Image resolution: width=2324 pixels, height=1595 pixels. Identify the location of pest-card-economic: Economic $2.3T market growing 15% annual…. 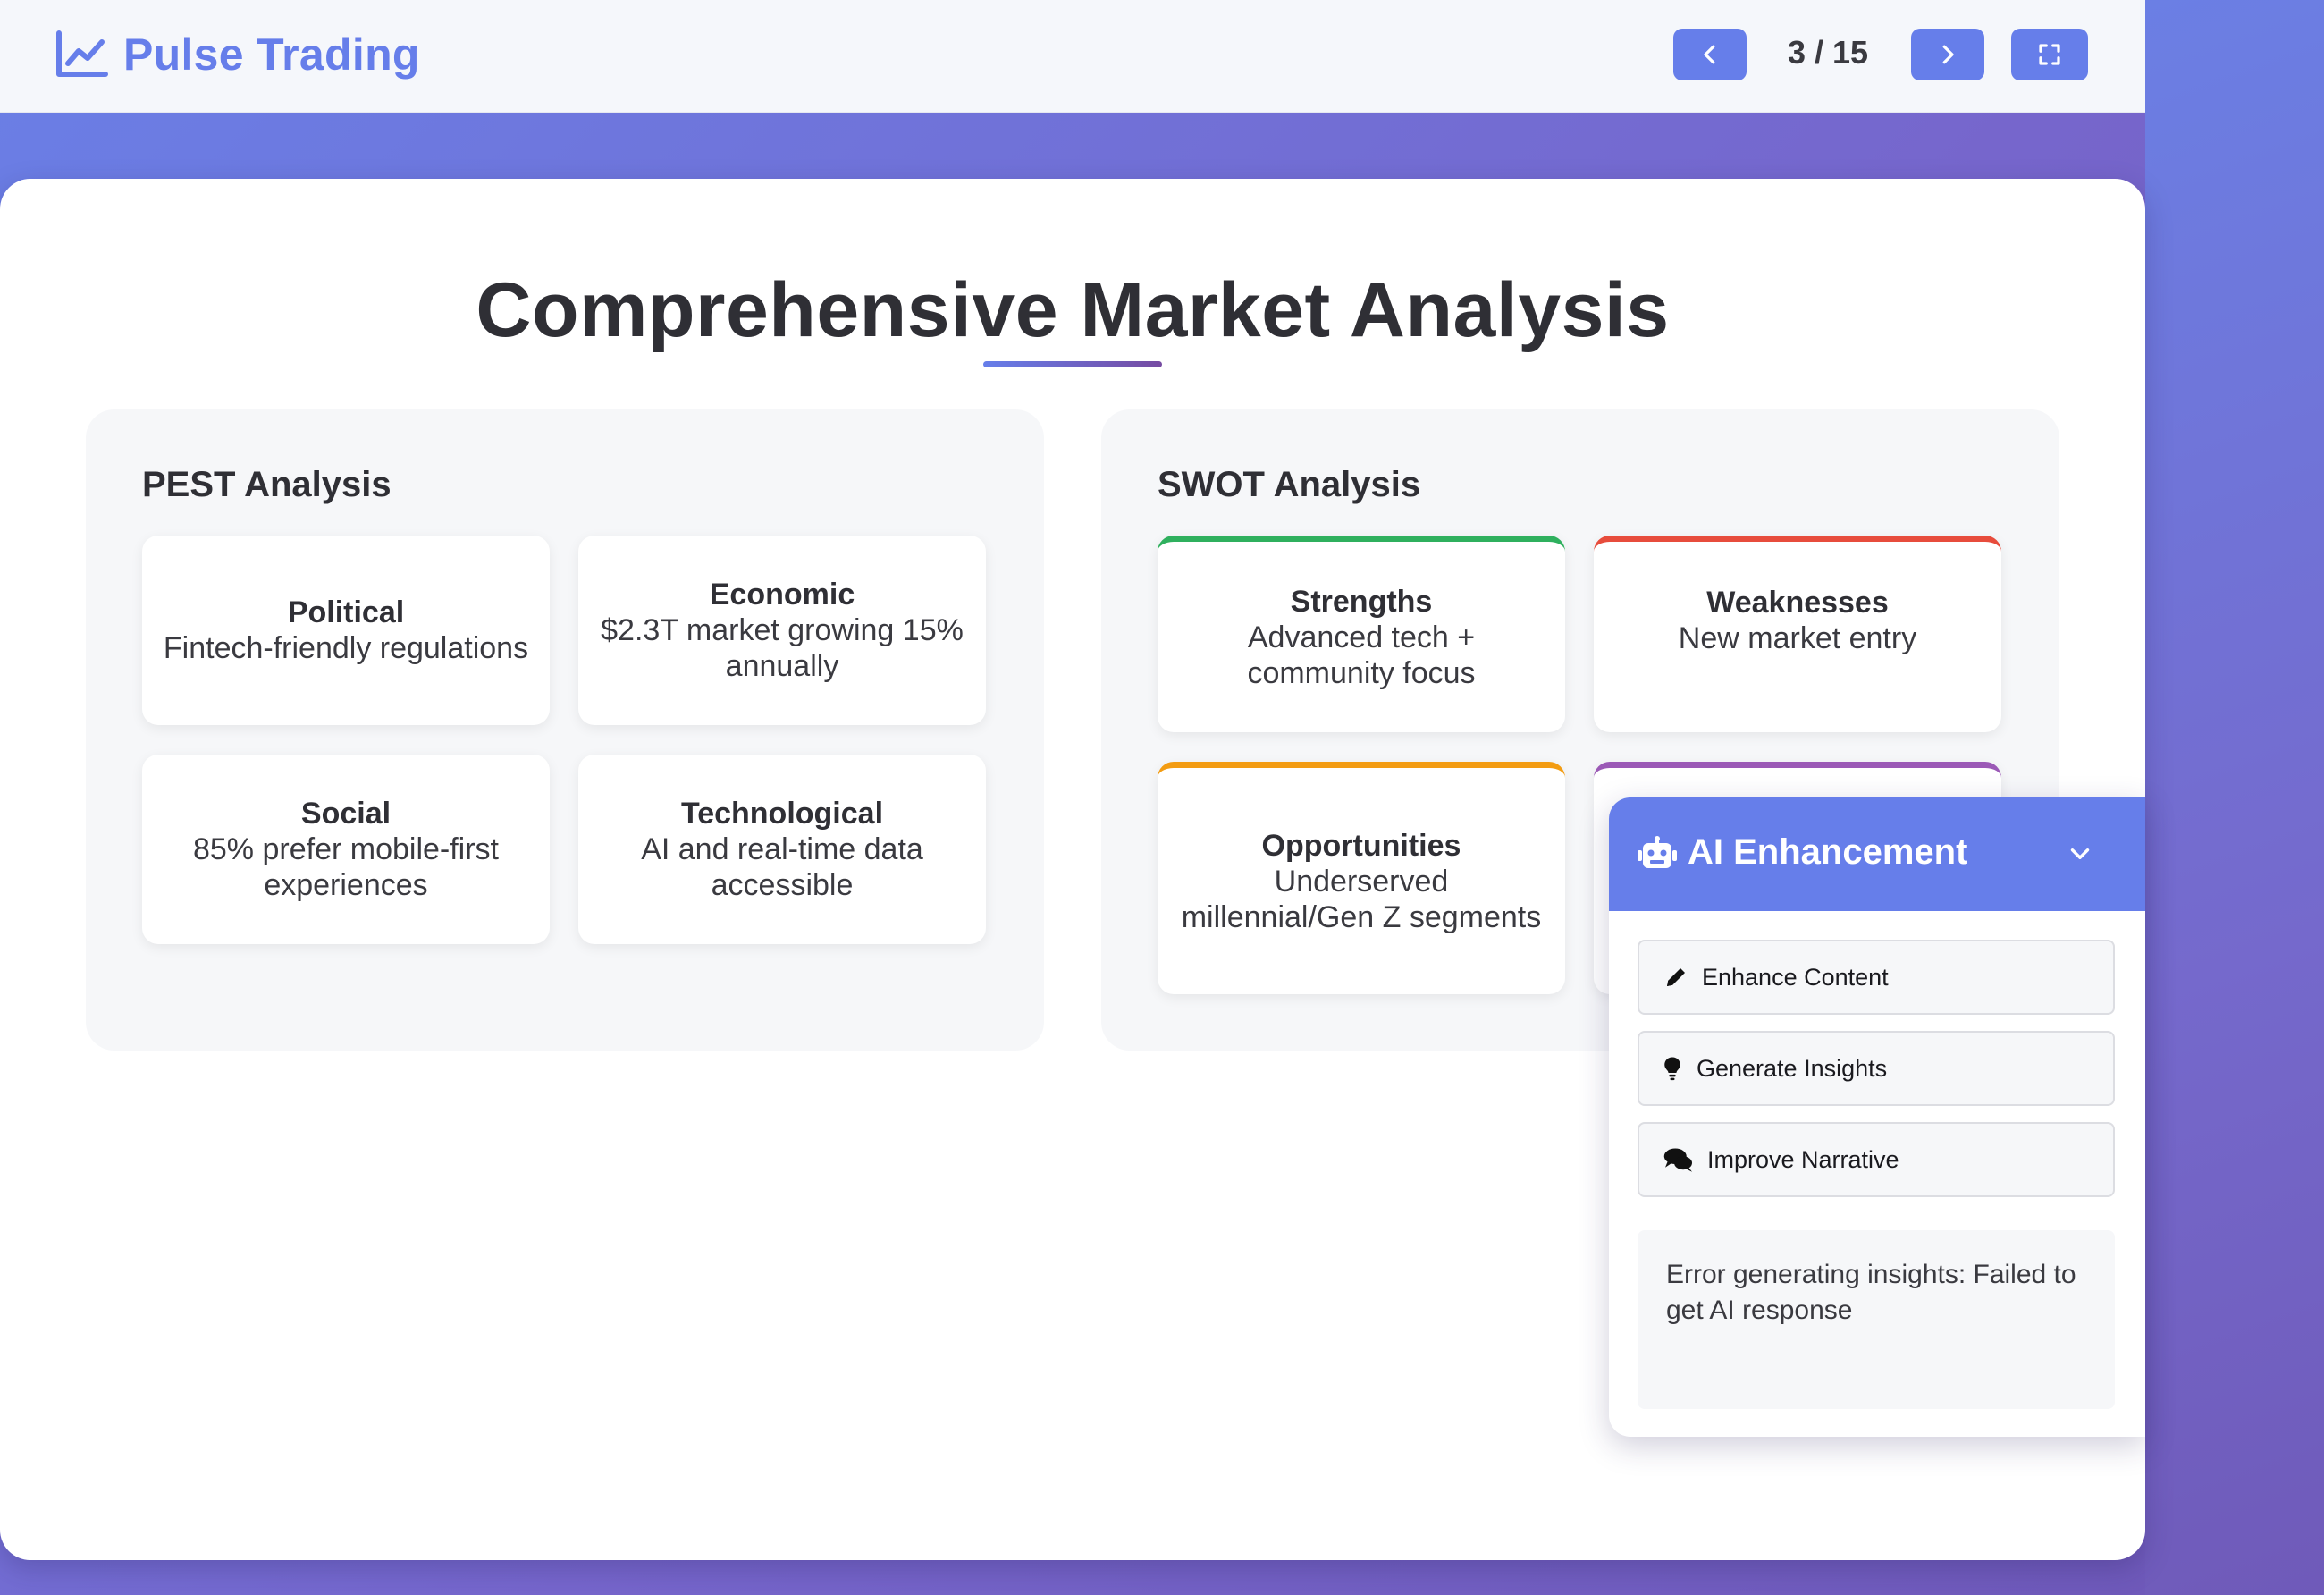
(782, 630).